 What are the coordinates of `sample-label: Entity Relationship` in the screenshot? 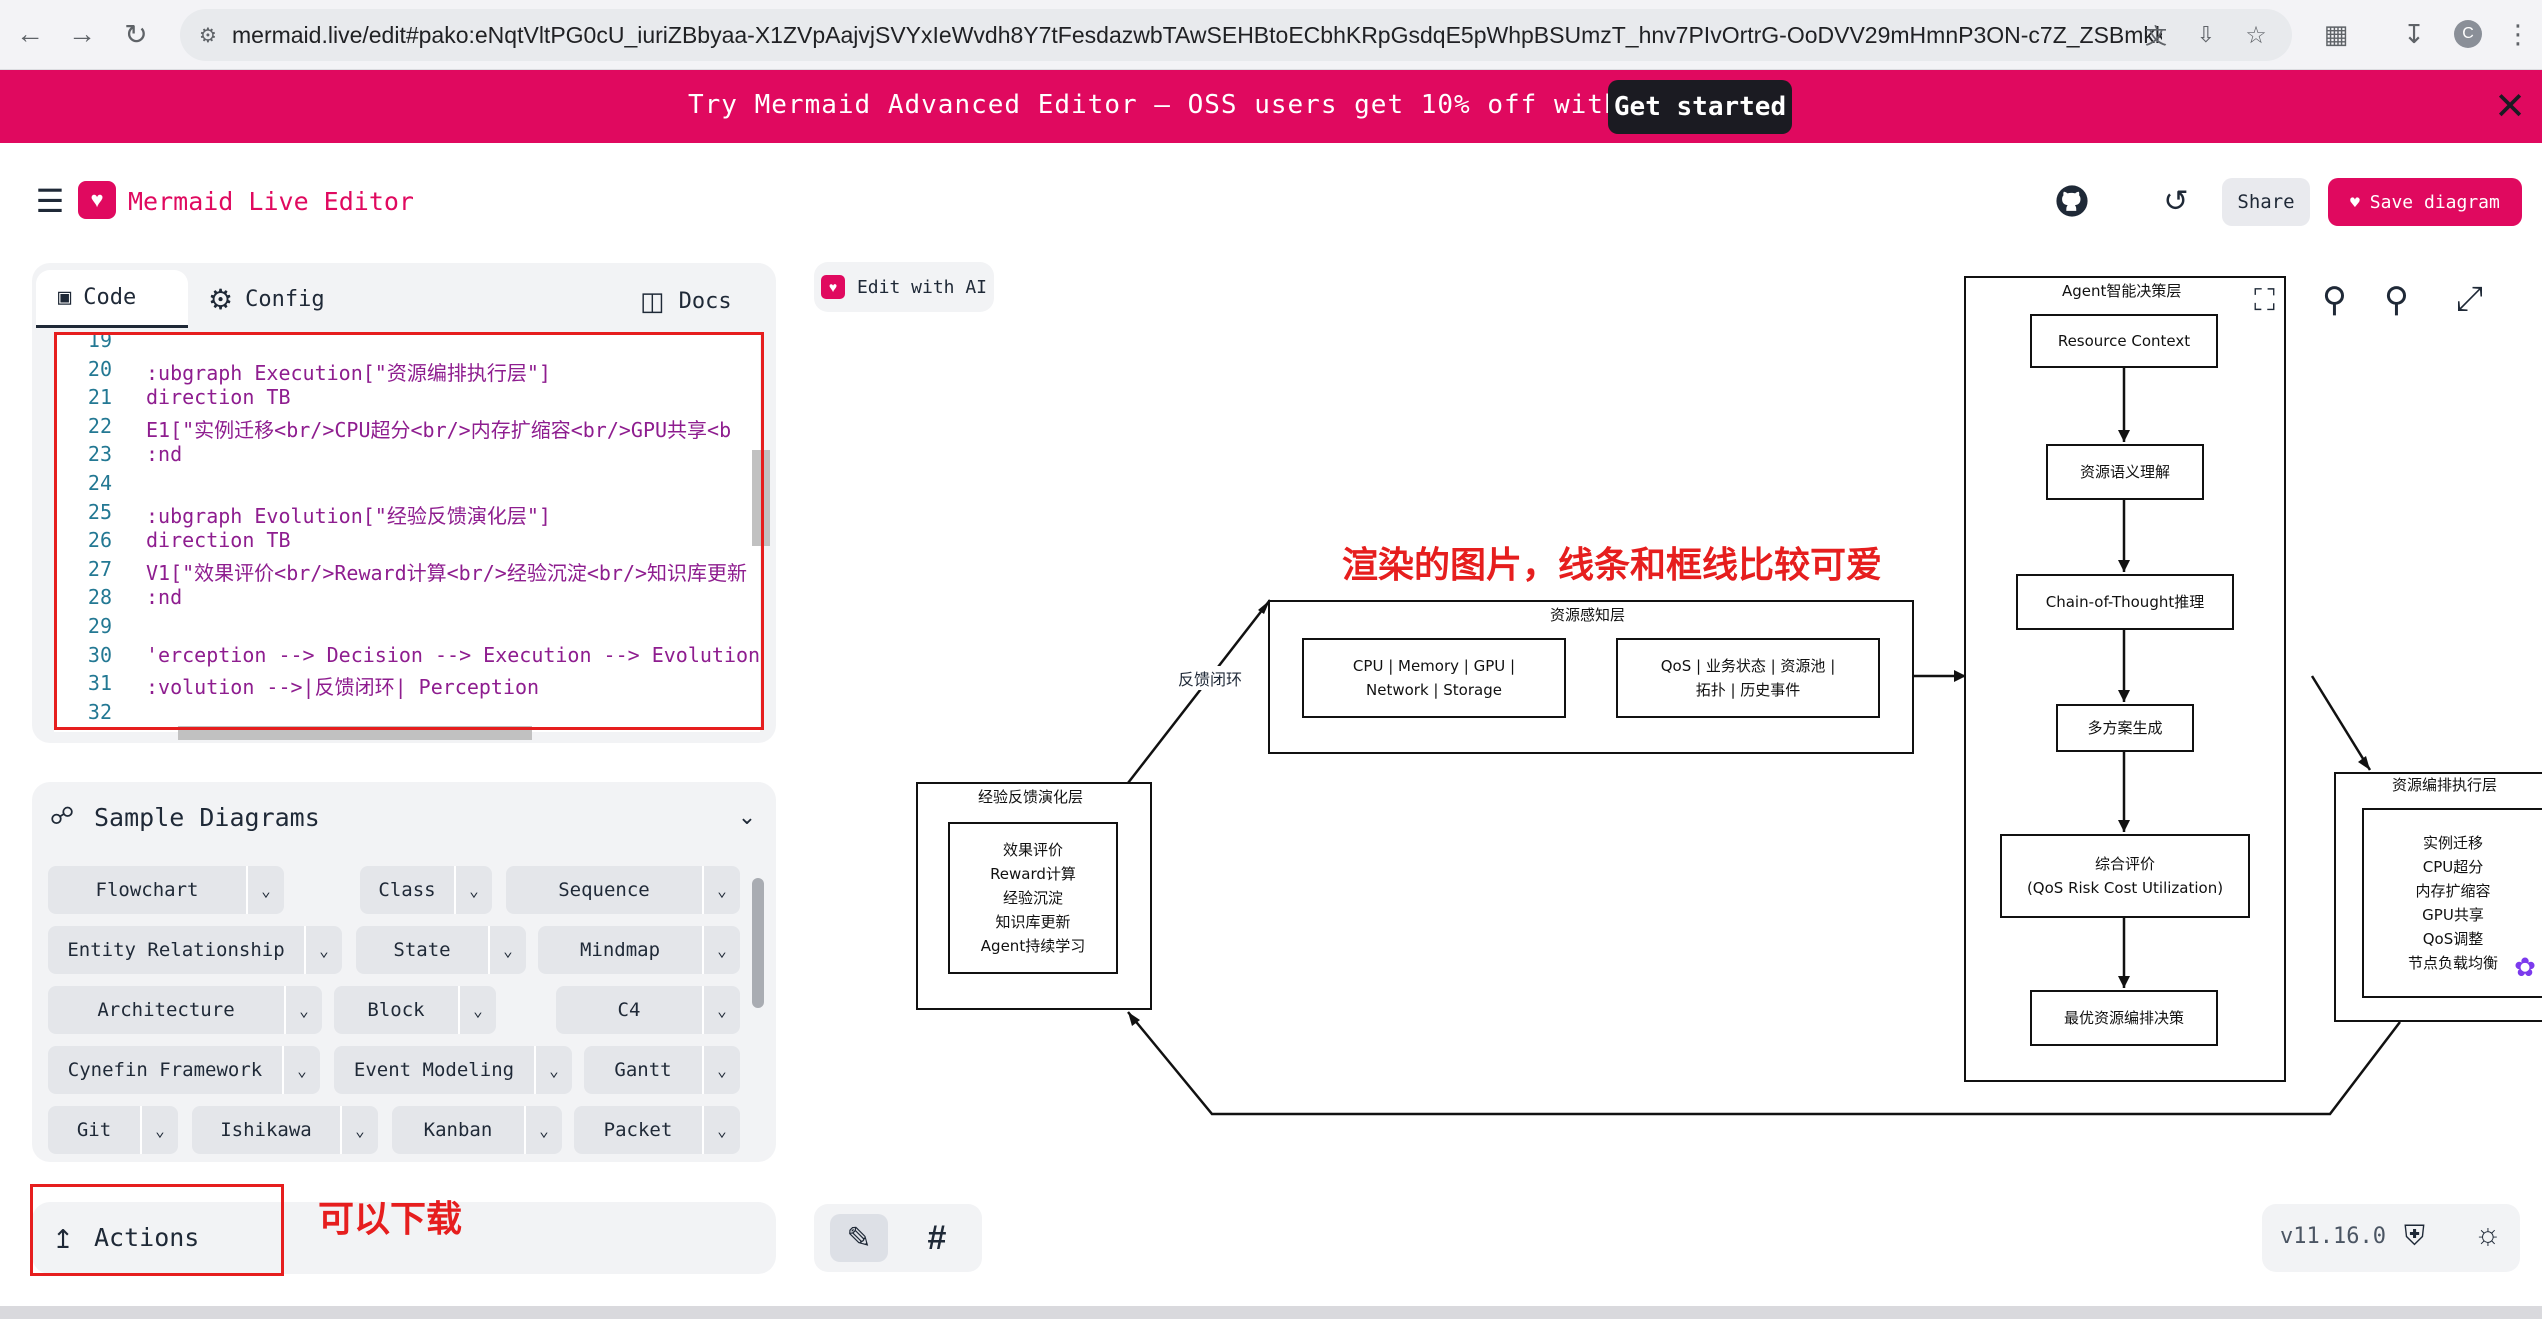 It's located at (176, 950).